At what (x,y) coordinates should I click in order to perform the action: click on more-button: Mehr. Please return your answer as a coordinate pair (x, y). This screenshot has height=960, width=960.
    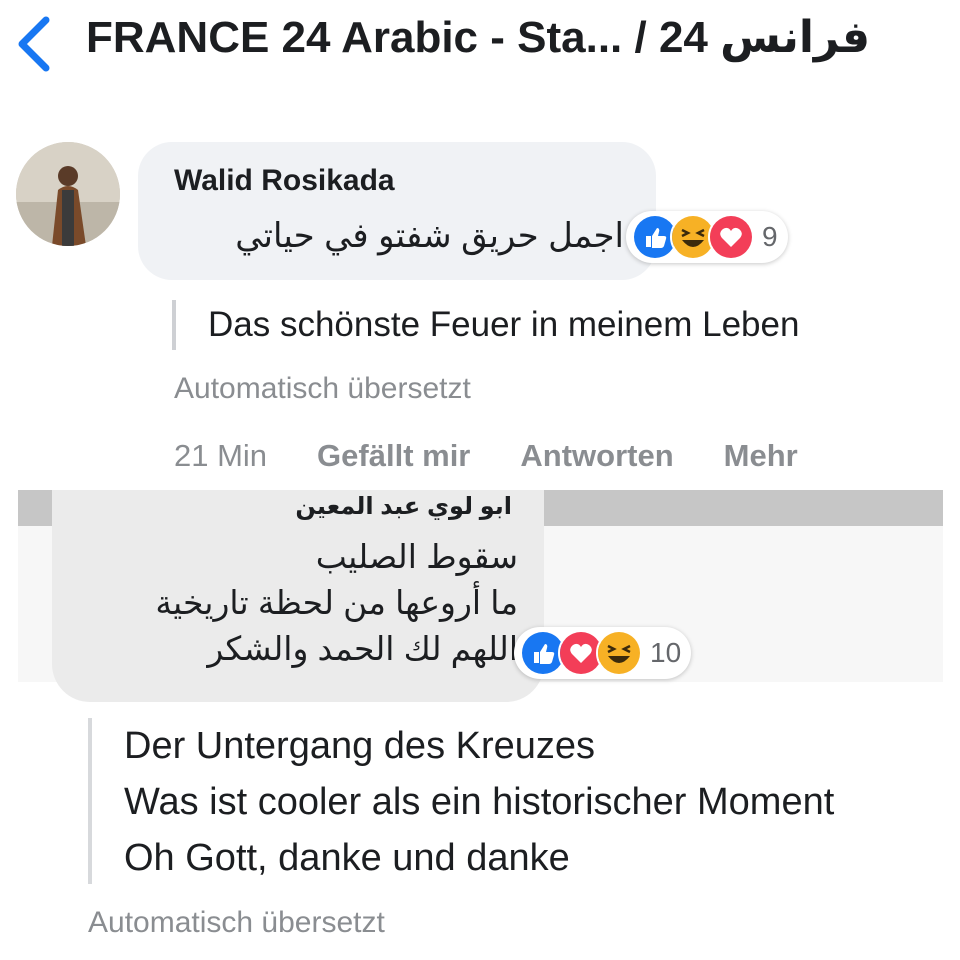
    Looking at the image, I should click on (761, 458).